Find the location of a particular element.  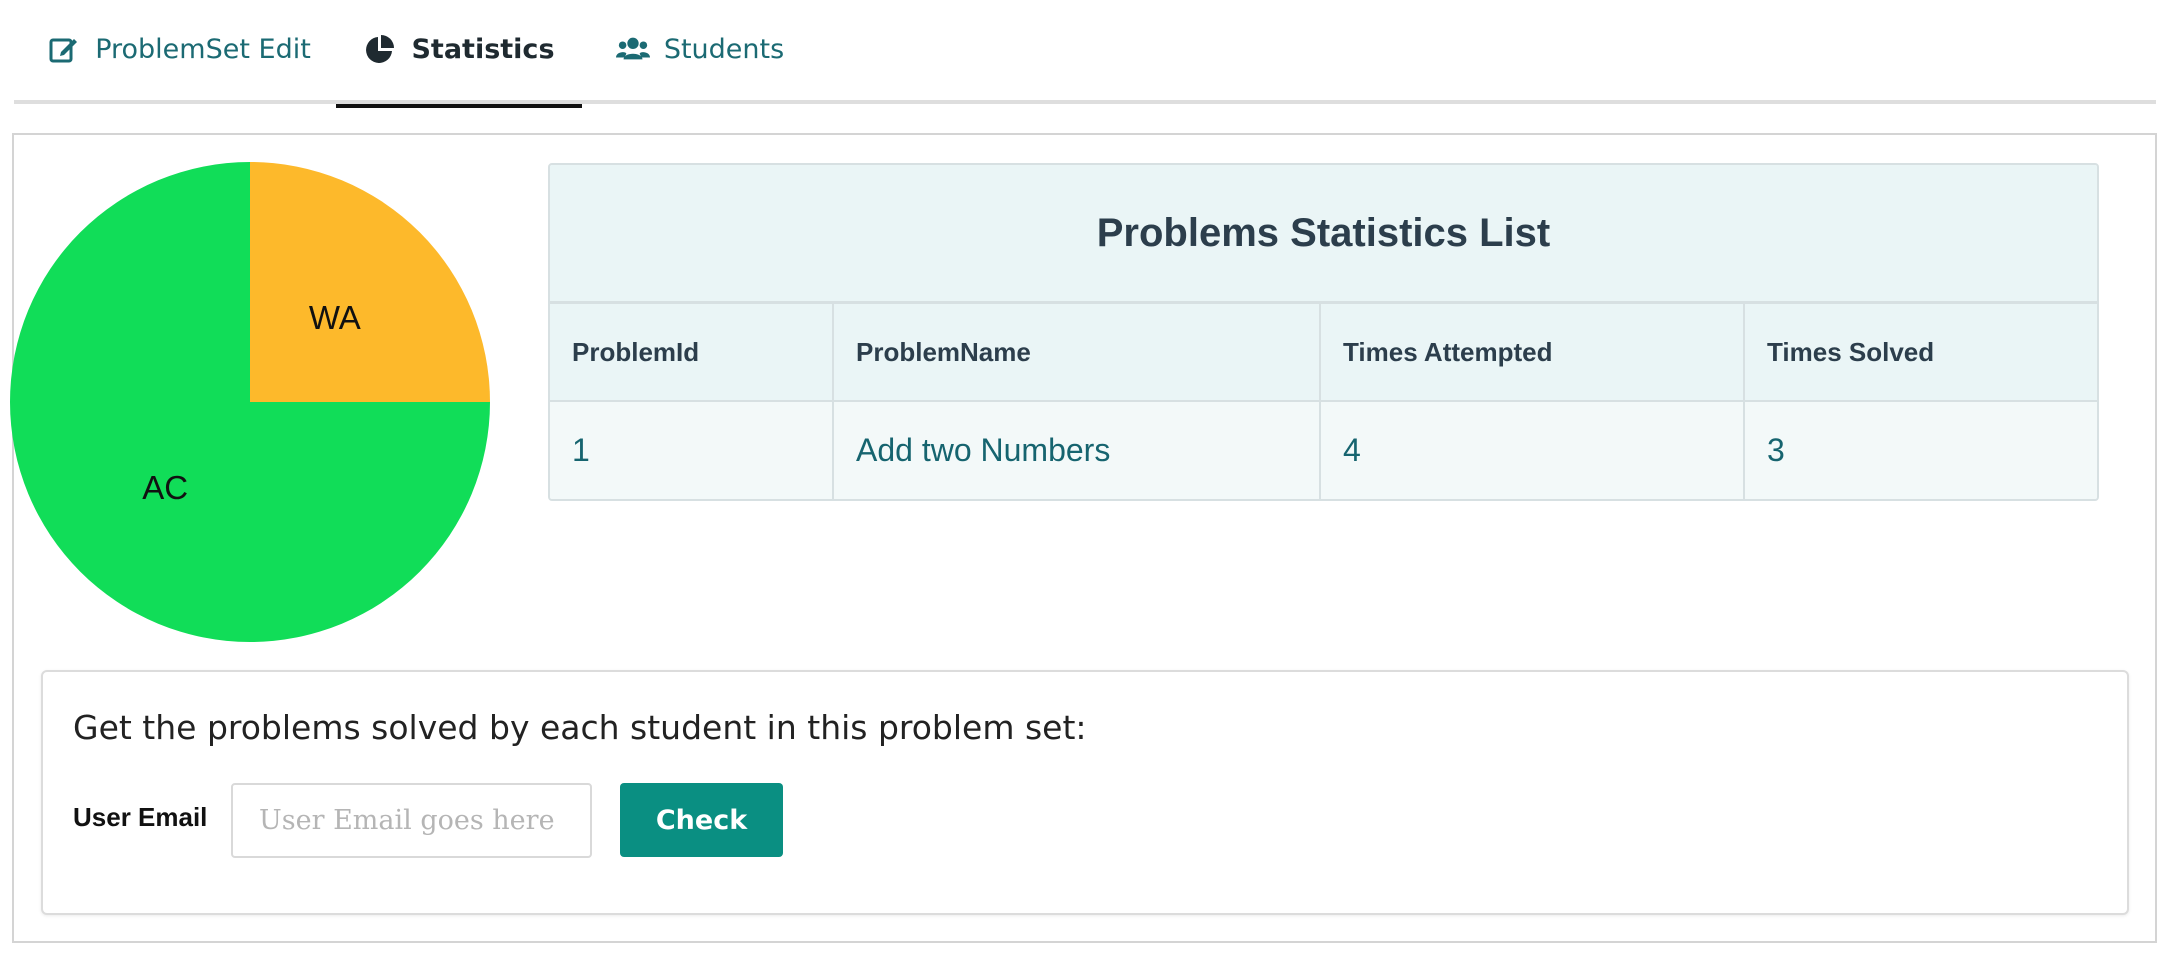

cell-problem-id: 1 is located at coordinates (692, 450).